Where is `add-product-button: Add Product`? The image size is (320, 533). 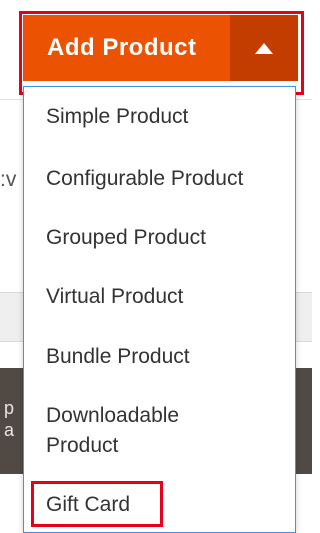
add-product-button: Add Product is located at coordinates (126, 48).